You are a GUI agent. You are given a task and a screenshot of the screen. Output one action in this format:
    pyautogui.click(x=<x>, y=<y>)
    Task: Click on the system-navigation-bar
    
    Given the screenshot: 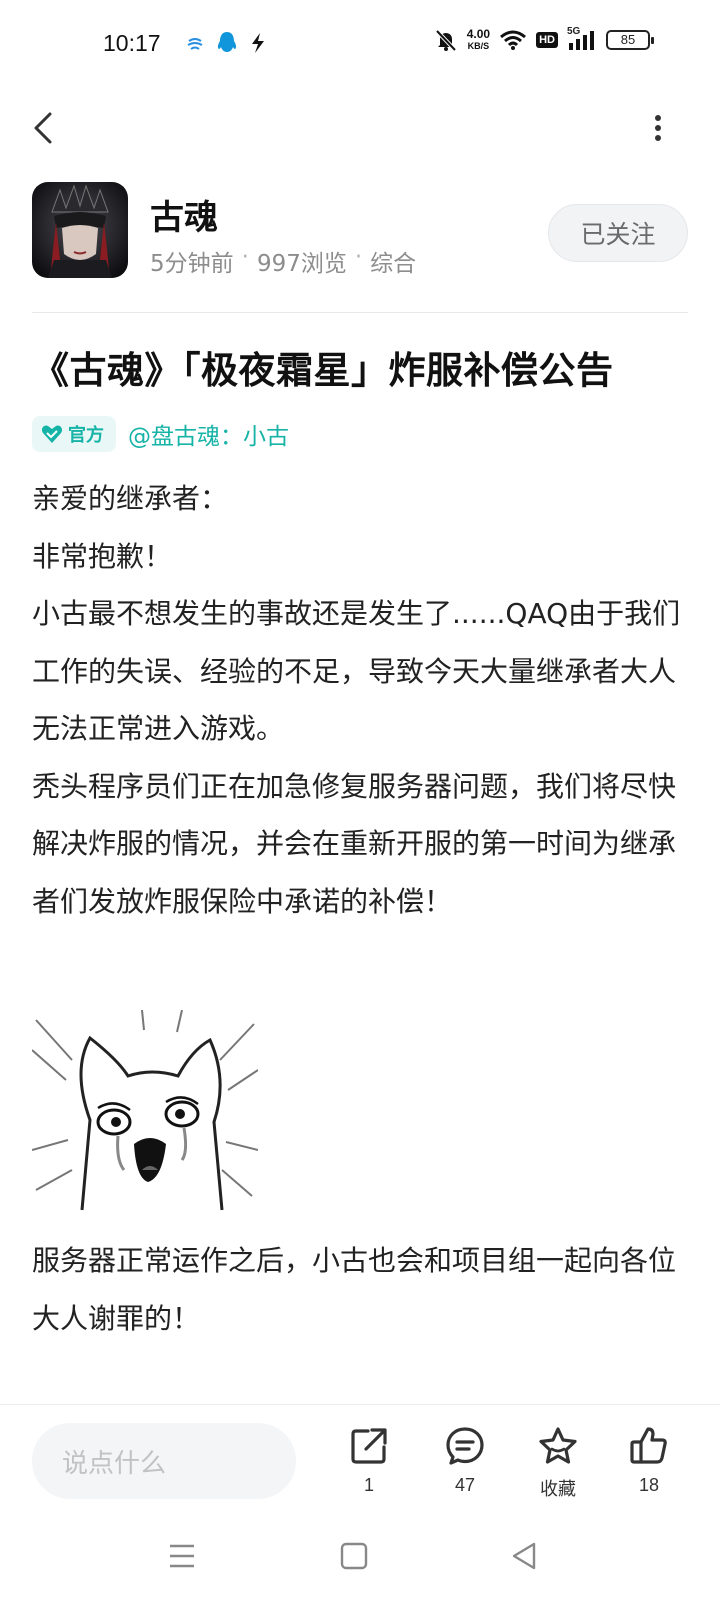 What is the action you would take?
    pyautogui.click(x=360, y=1557)
    